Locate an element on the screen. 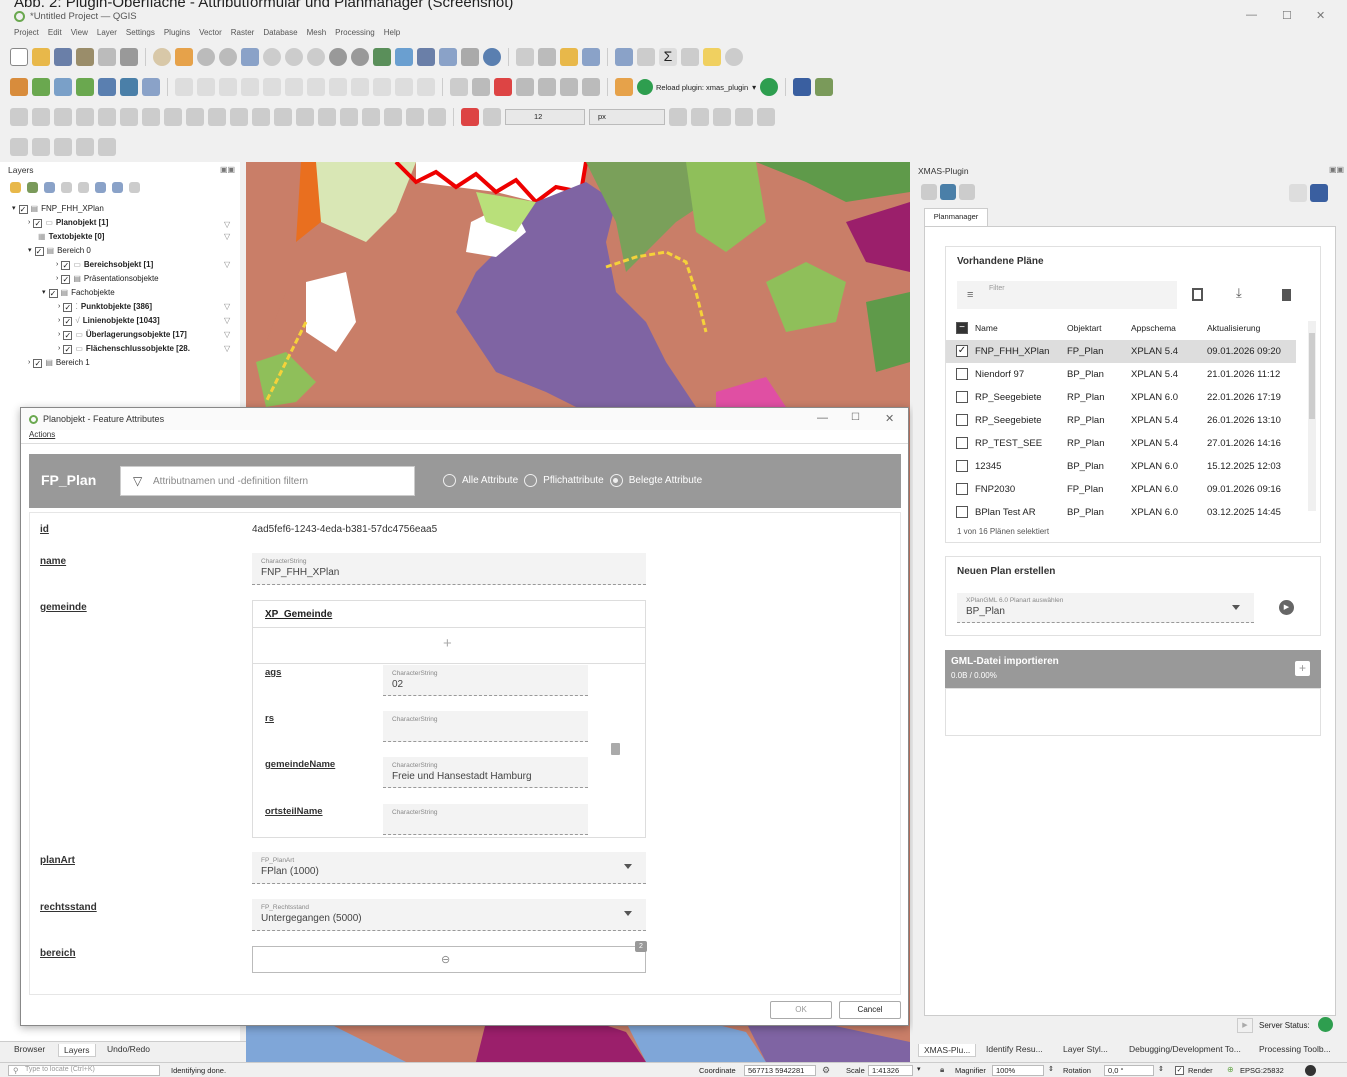 Image resolution: width=1347 pixels, height=1077 pixels. save-edits-icon is located at coordinates (228, 87).